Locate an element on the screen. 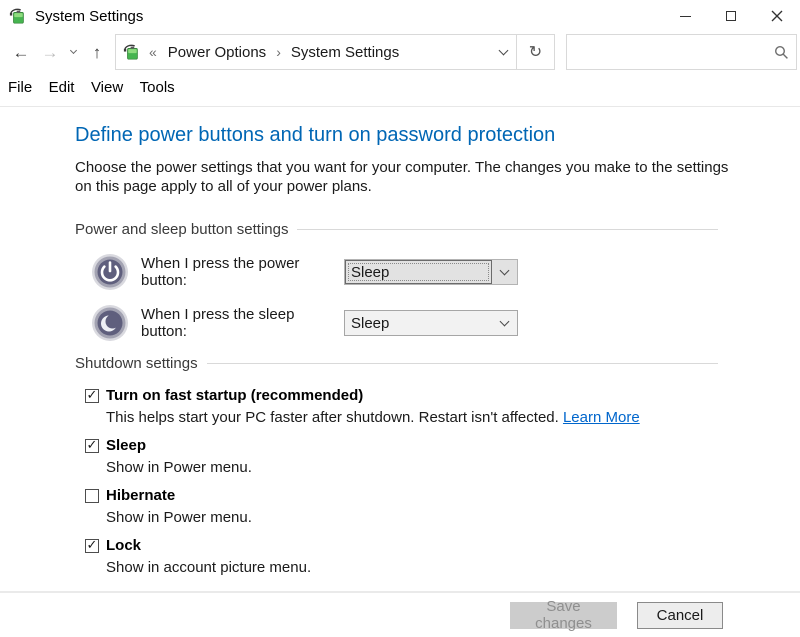  menu-bar: File Edit View Tools is located at coordinates (400, 89).